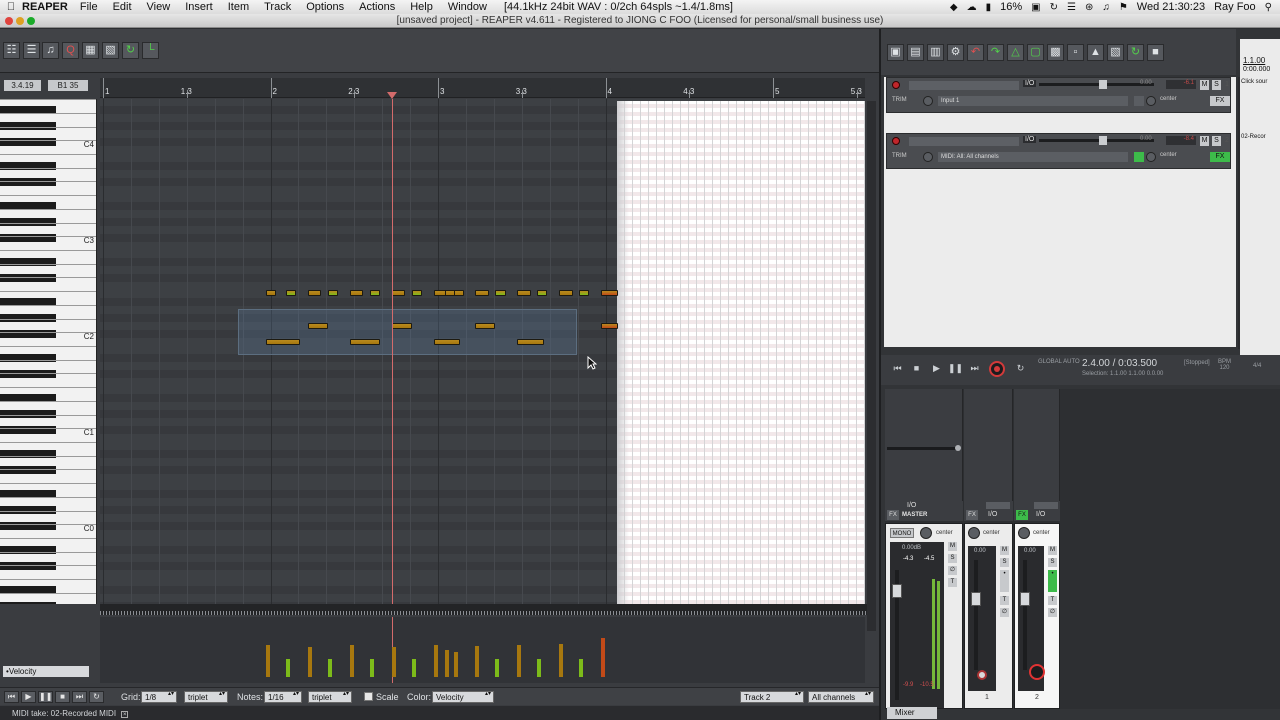 The width and height of the screenshot is (1280, 720). I want to click on go-start-icon: ⏮, so click(897, 368).